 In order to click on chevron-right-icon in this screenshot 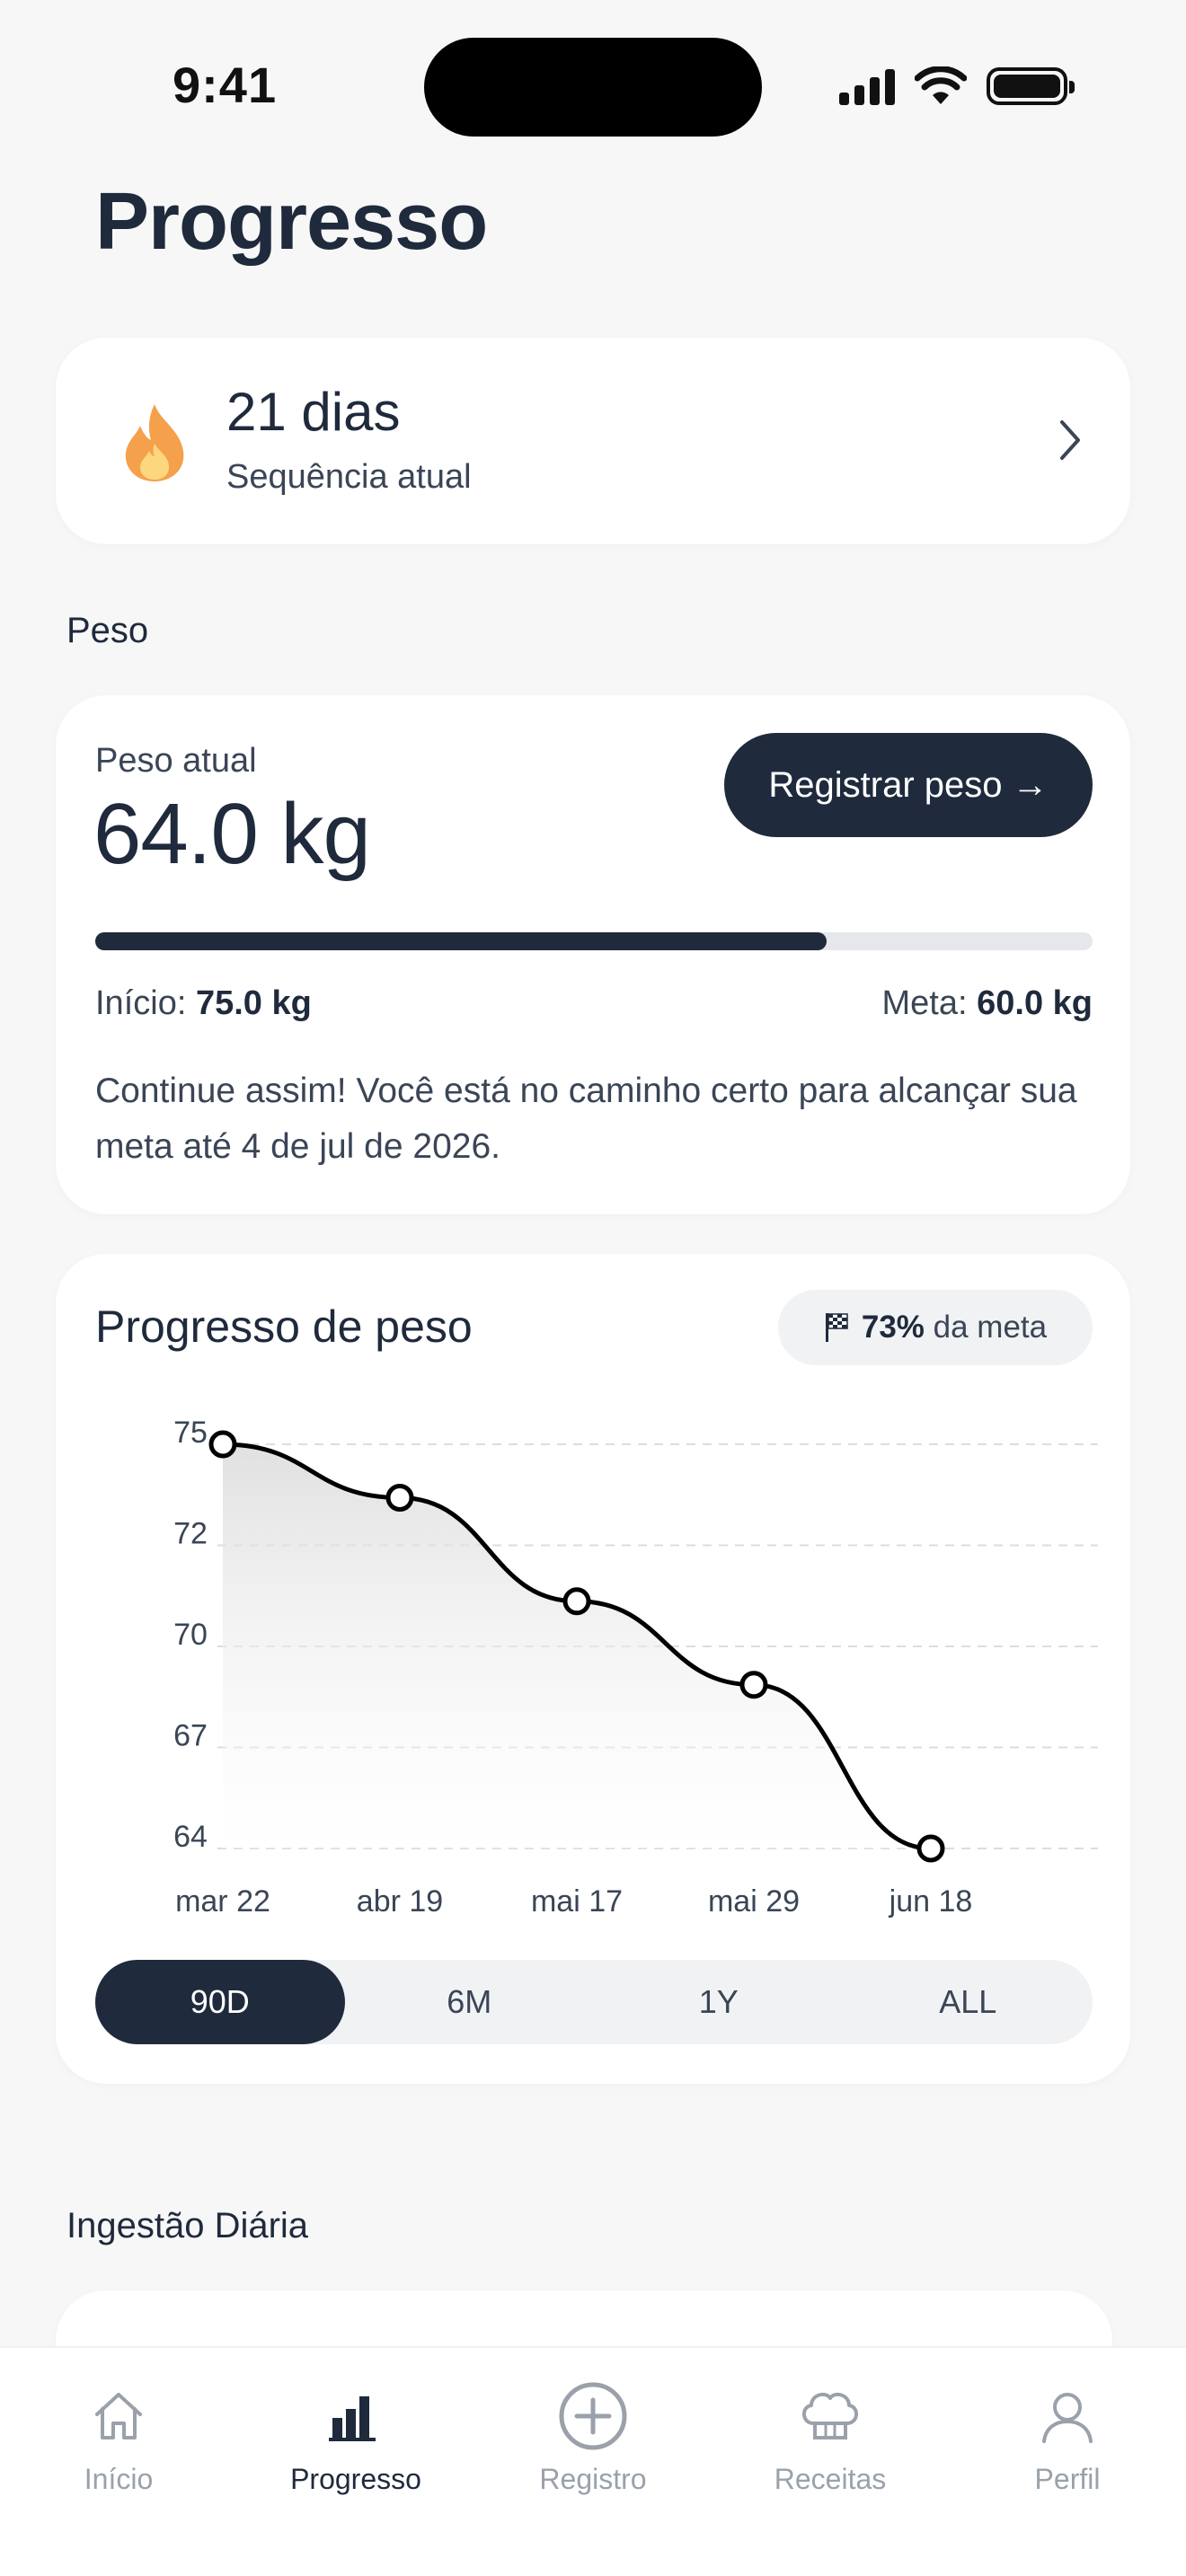, I will do `click(1070, 440)`.